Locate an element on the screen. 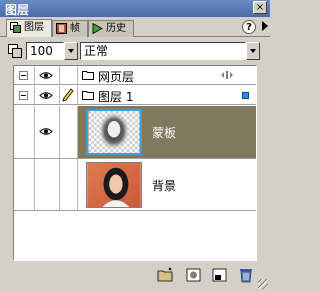  mask-thumbnail is located at coordinates (114, 132).